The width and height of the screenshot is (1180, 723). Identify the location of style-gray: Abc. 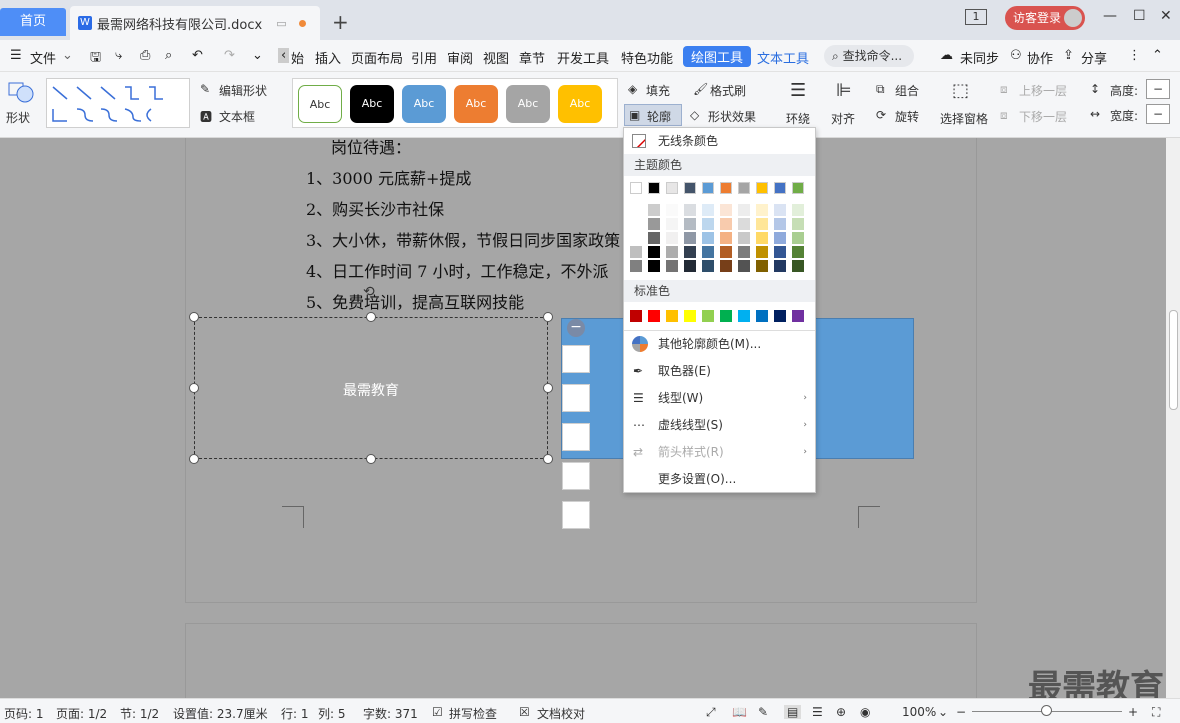
(528, 104).